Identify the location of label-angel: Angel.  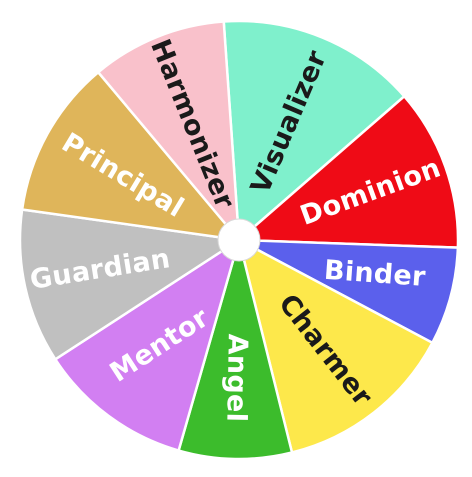
(236, 377).